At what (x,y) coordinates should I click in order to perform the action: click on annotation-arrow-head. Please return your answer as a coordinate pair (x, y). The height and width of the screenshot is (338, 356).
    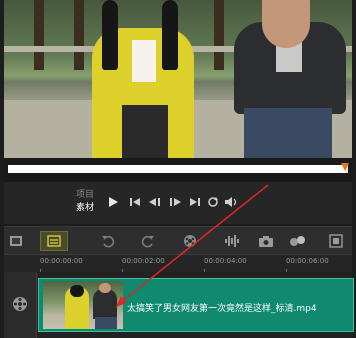
    Looking at the image, I should click on (121, 301).